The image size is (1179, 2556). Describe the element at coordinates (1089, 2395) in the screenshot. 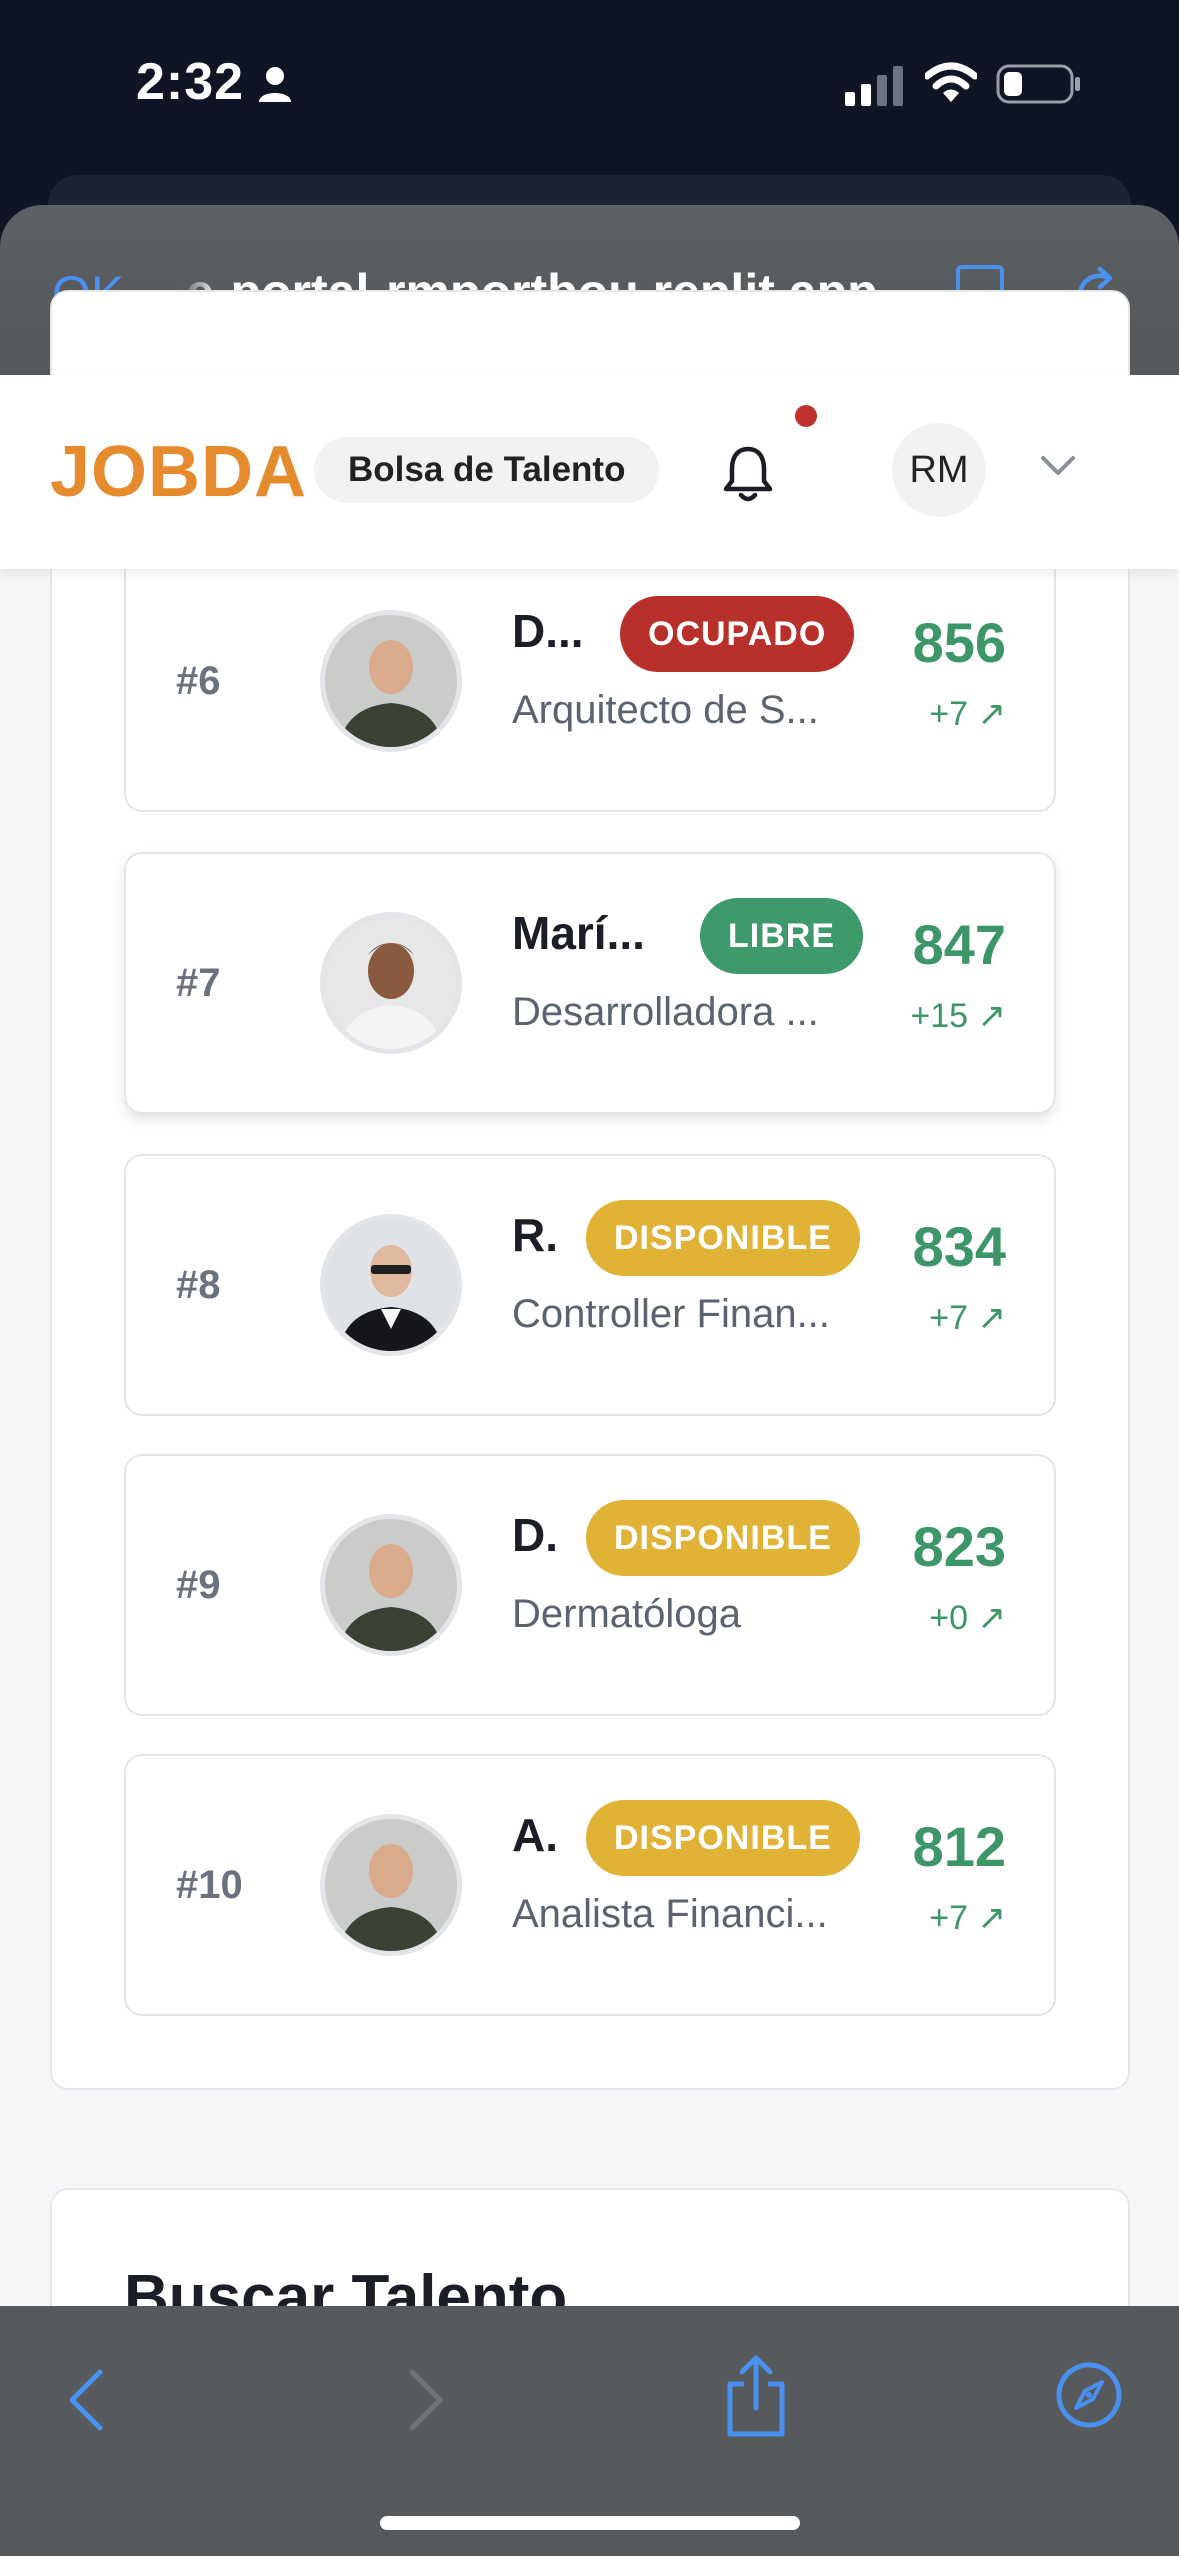

I see `compass-icon` at that location.